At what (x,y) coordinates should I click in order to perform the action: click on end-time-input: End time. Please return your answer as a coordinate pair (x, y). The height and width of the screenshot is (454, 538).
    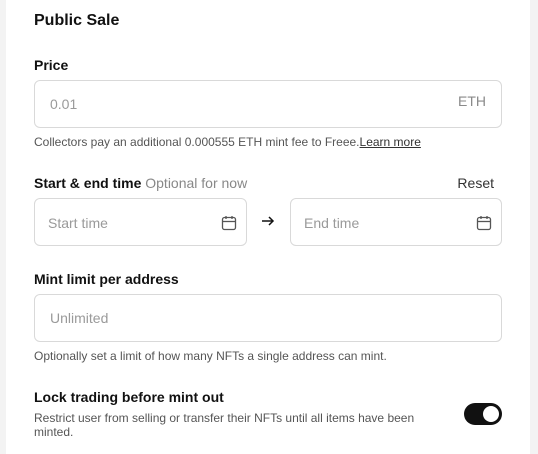
    Looking at the image, I should click on (396, 222).